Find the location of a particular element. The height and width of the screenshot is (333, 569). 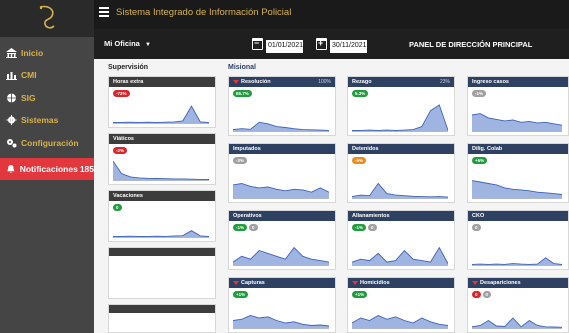

card-header: Allanamientos is located at coordinates (401, 216).